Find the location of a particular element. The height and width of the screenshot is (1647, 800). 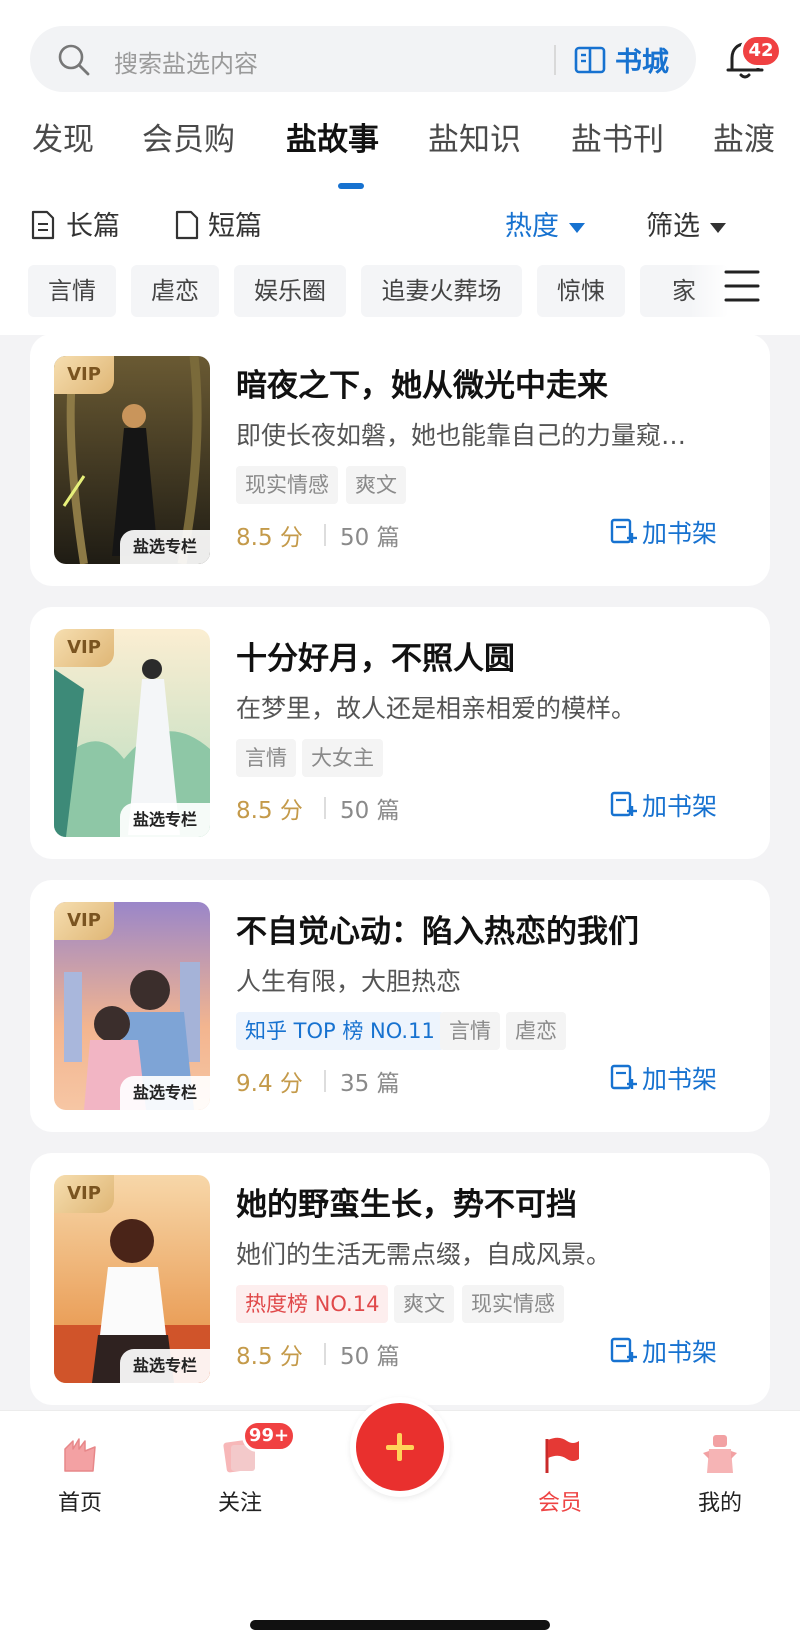

story-description: 人生有限，大胆热恋 is located at coordinates (349, 981).